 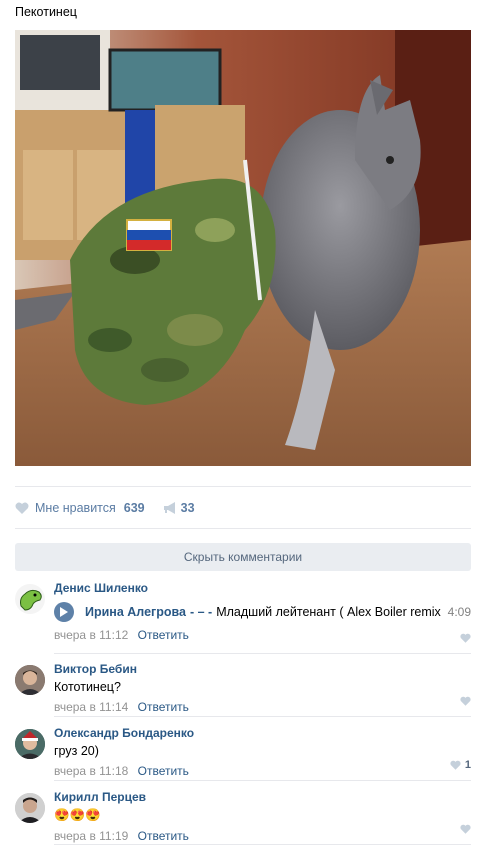 What do you see at coordinates (262, 836) in the screenshot?
I see `comment-meta: вчера в 11:19 Ответить` at bounding box center [262, 836].